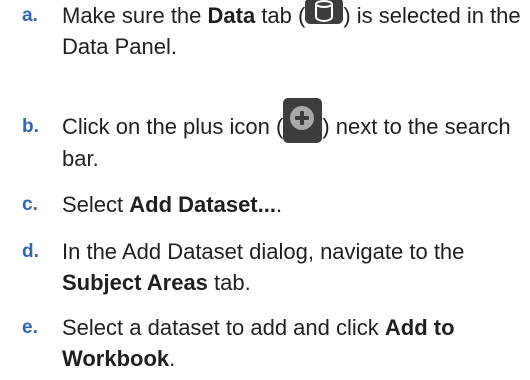 This screenshot has height=380, width=530. Describe the element at coordinates (96, 204) in the screenshot. I see `step-text-part: Select` at that location.